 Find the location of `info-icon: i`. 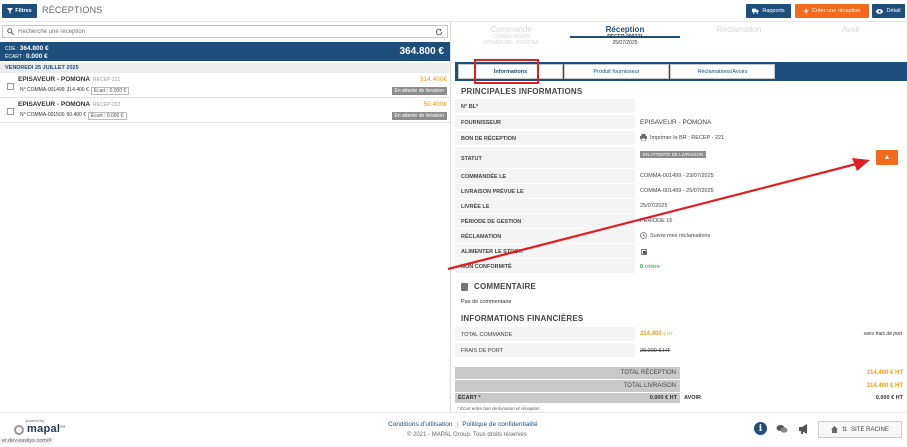

info-icon: i is located at coordinates (760, 428).